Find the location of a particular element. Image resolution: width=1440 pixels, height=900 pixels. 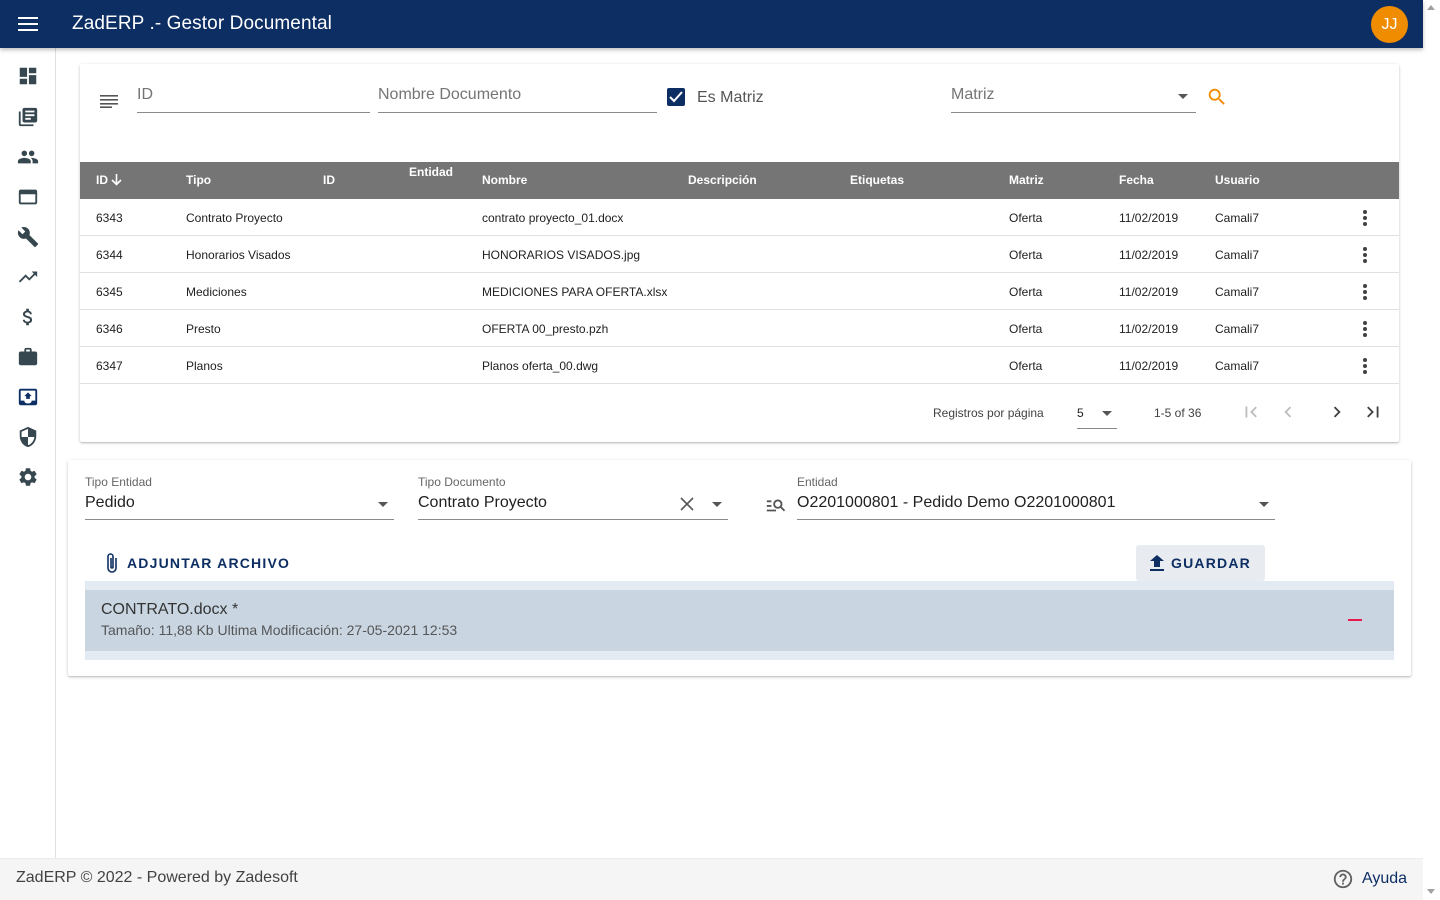

scroll-up-arrow is located at coordinates (1431, 7).